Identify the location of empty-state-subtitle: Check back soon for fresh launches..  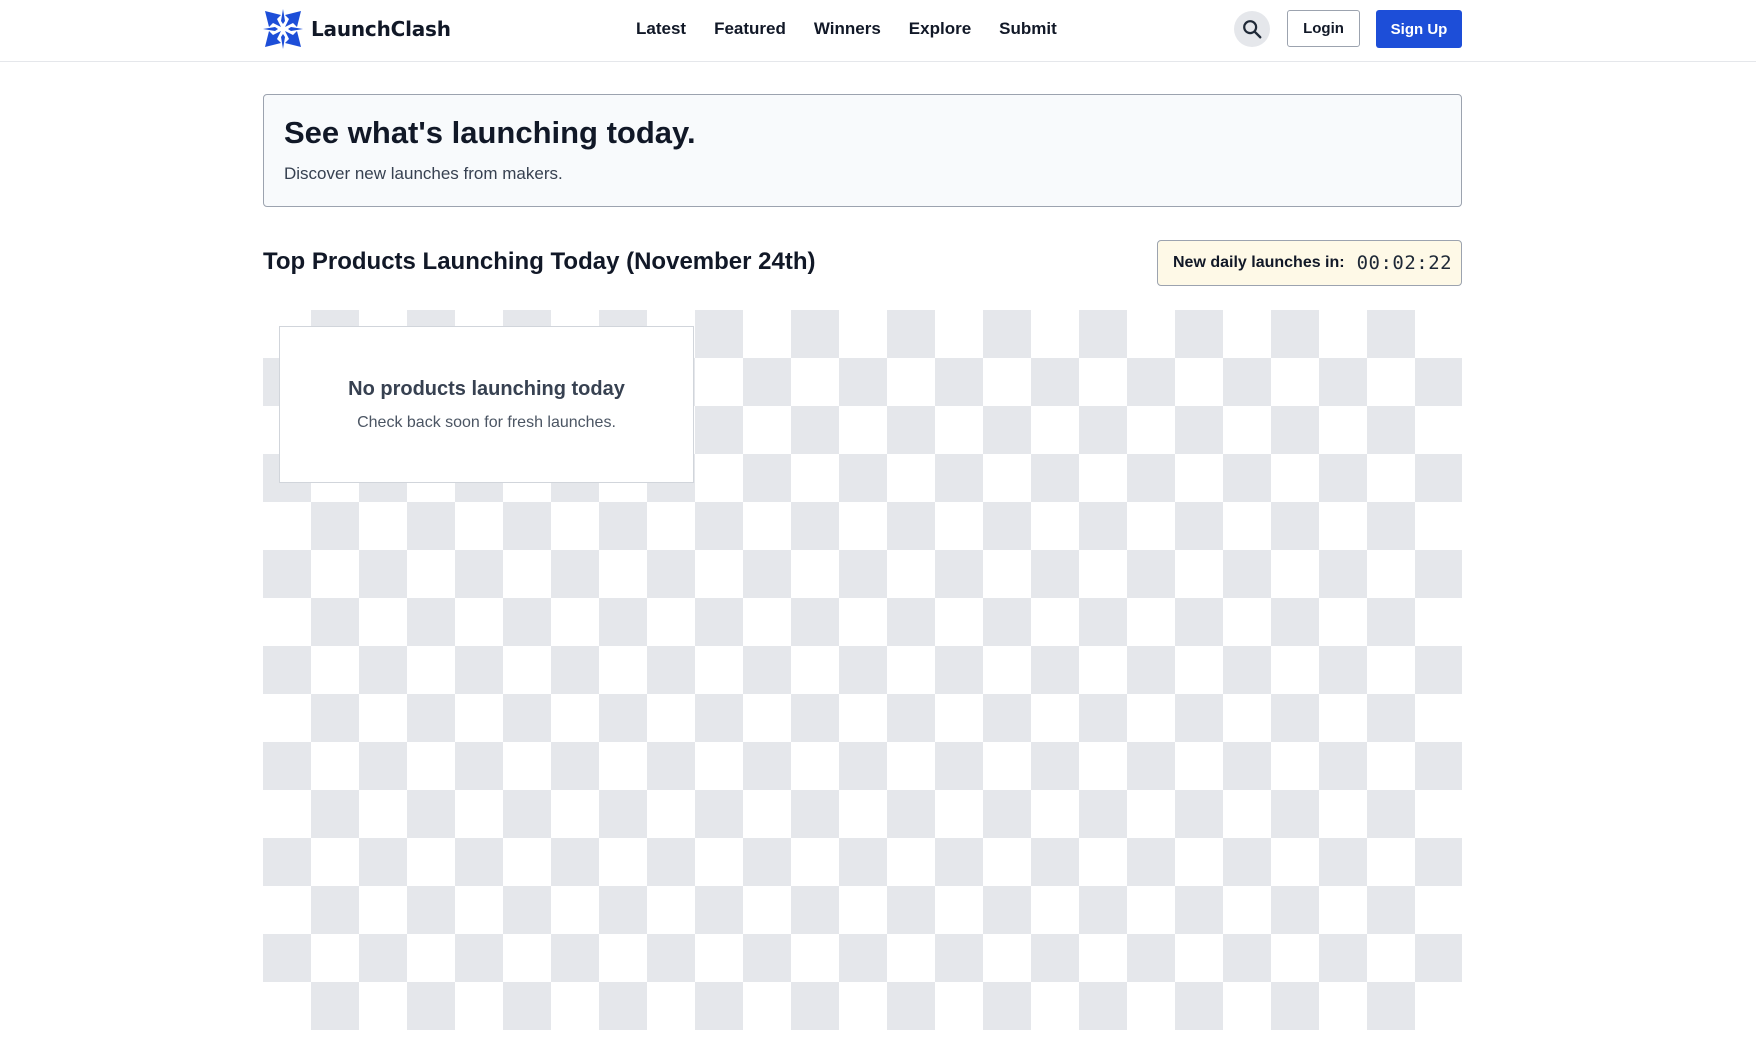
(486, 422).